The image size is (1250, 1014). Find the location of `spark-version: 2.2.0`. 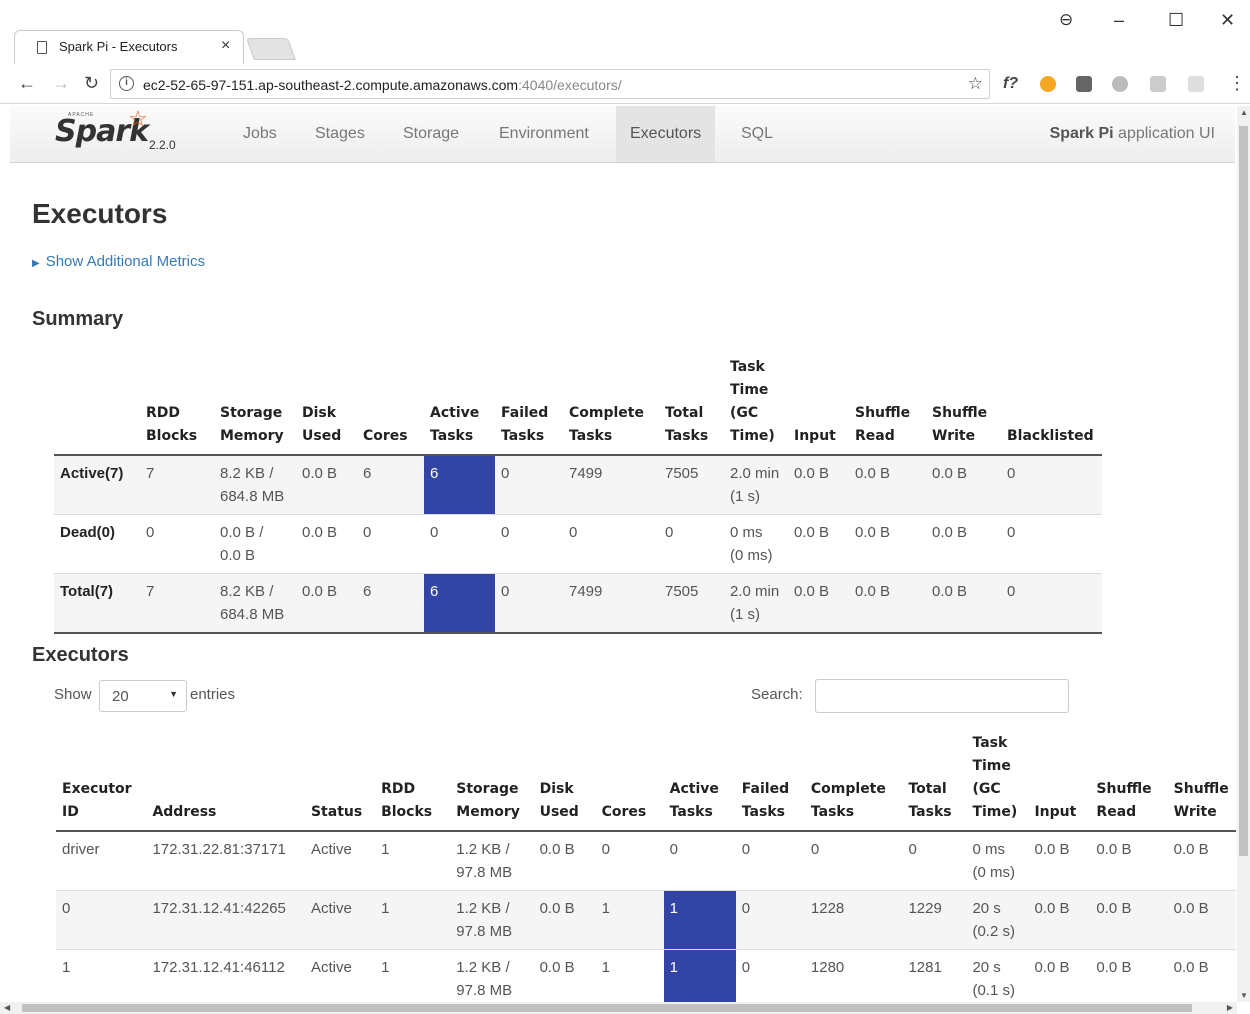

spark-version: 2.2.0 is located at coordinates (162, 145).